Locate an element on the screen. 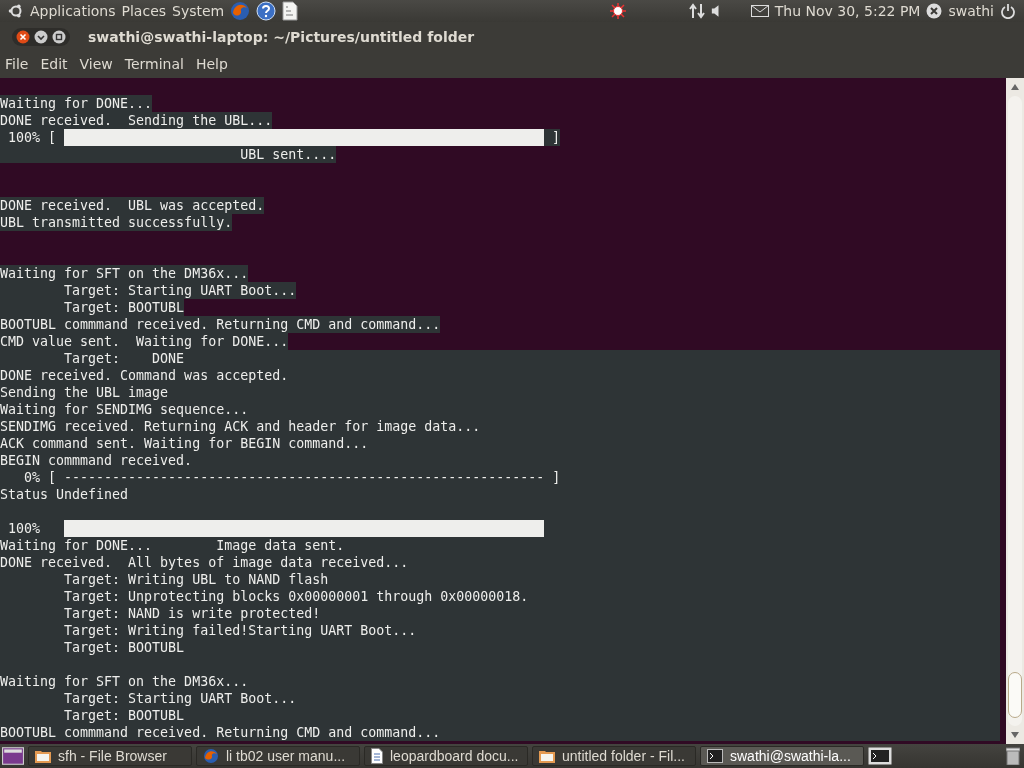  document-icon is located at coordinates (377, 756).